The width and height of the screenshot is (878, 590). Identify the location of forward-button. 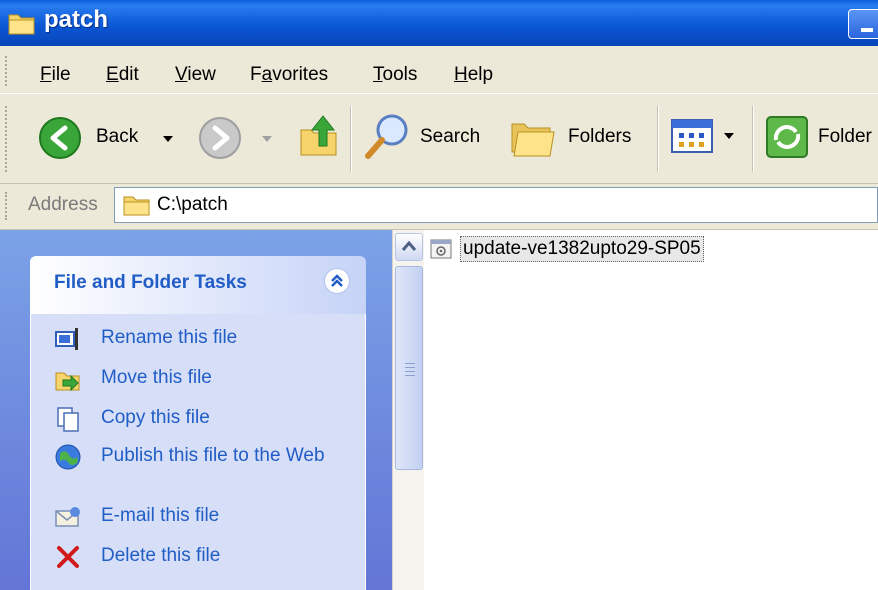
(239, 138).